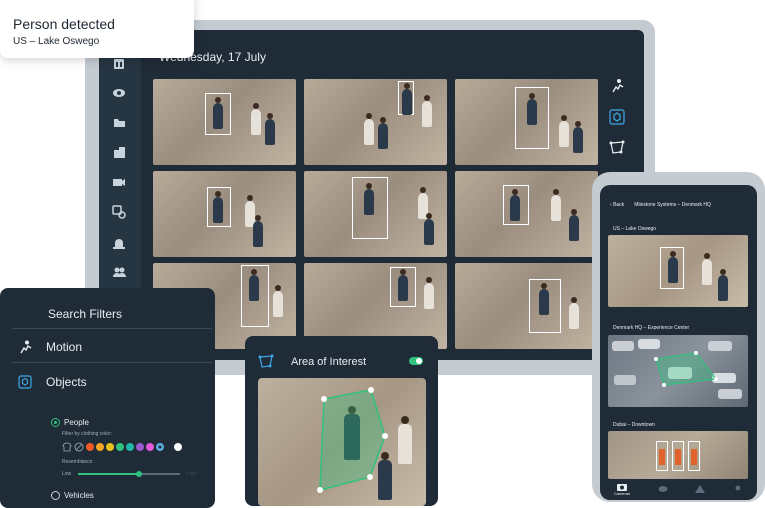  I want to click on vehicles-radio, so click(55, 495).